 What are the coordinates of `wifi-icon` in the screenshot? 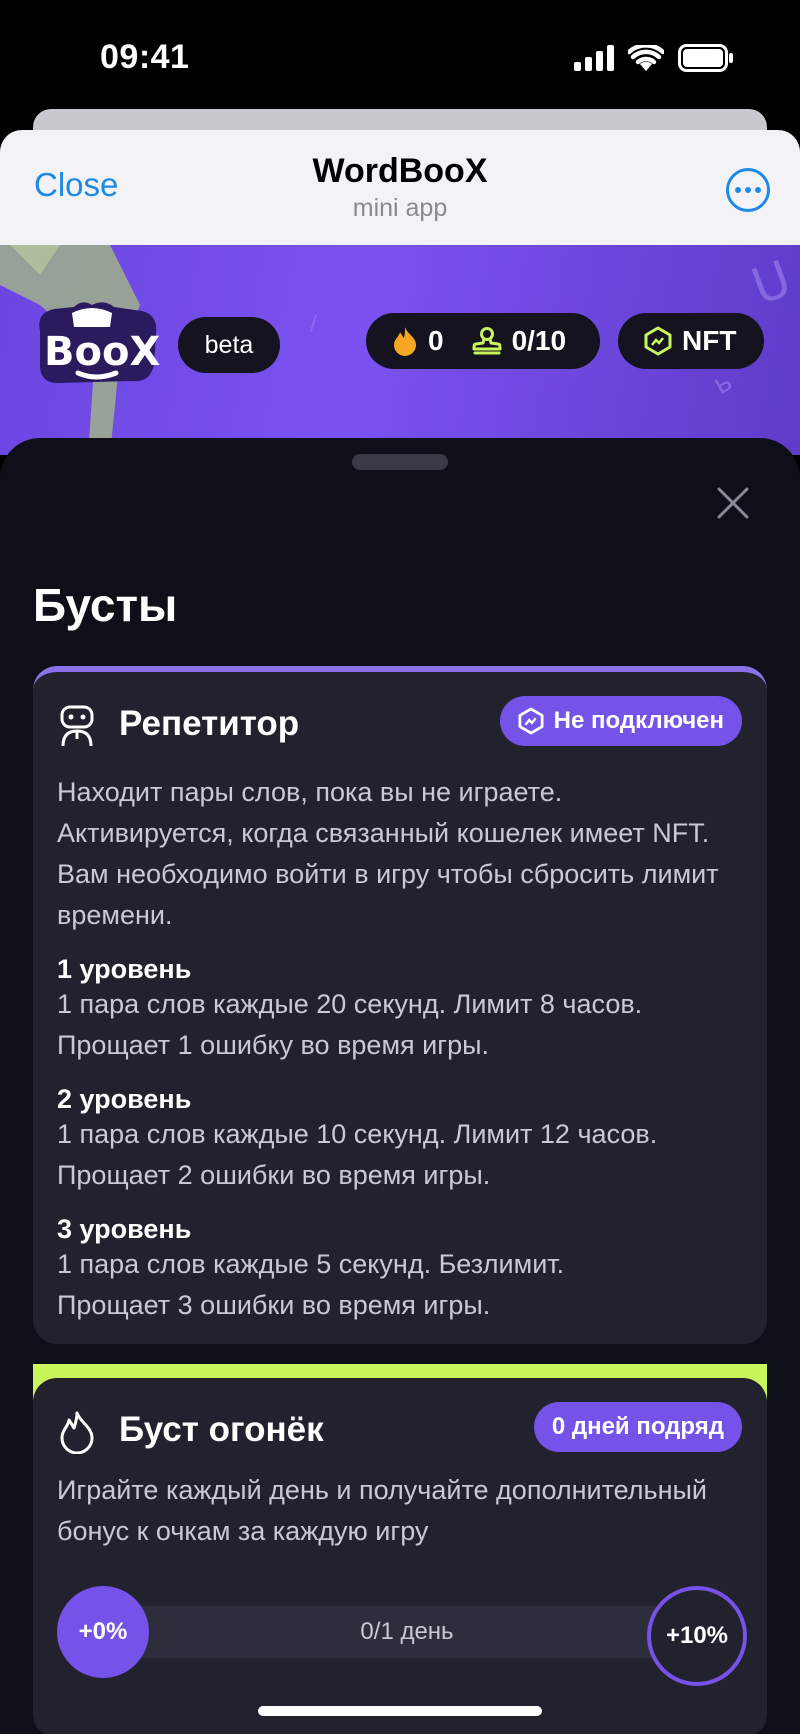 It's located at (646, 58).